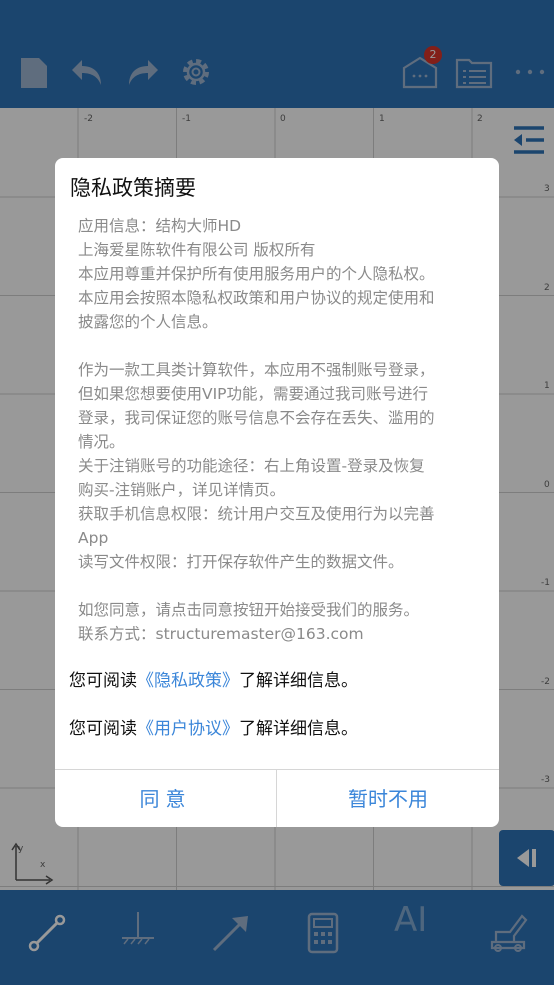 The width and height of the screenshot is (554, 985). I want to click on dialog-body-line: 本应用尊重并保护所有使用服务用户的个人隐私权。, so click(256, 274).